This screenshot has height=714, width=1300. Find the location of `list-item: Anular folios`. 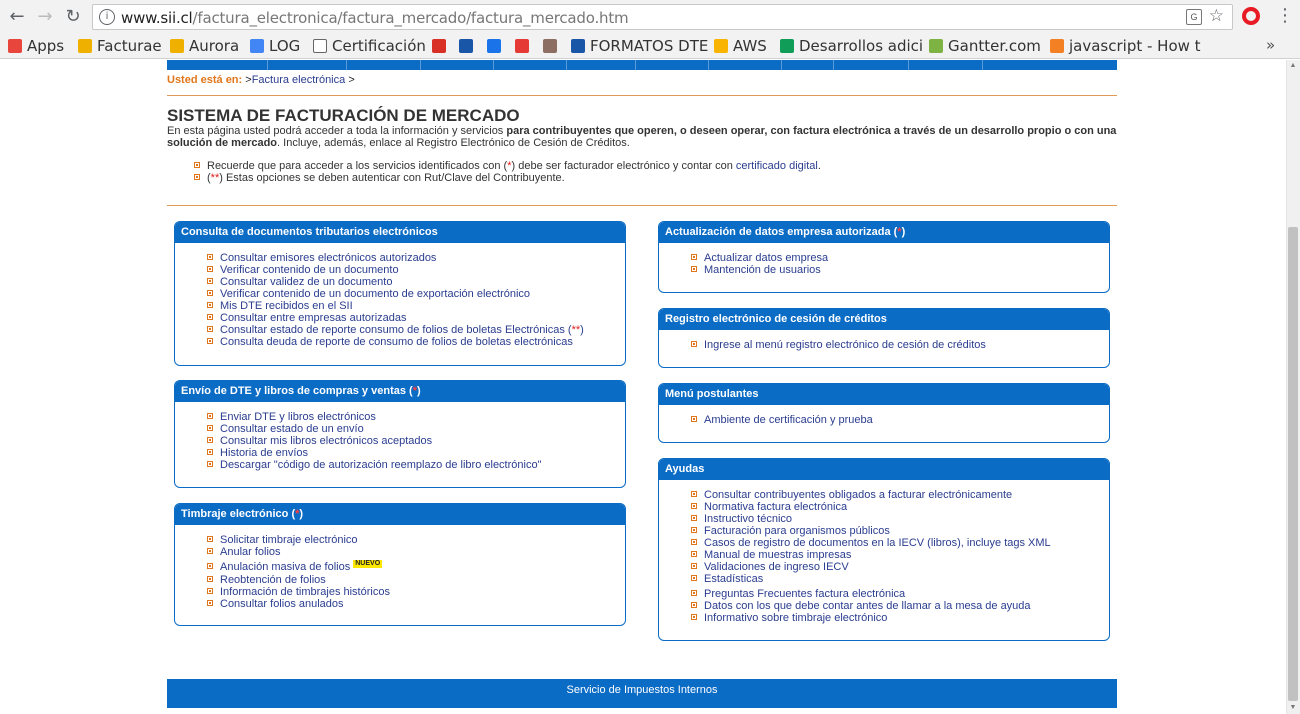

list-item: Anular folios is located at coordinates (400, 552).